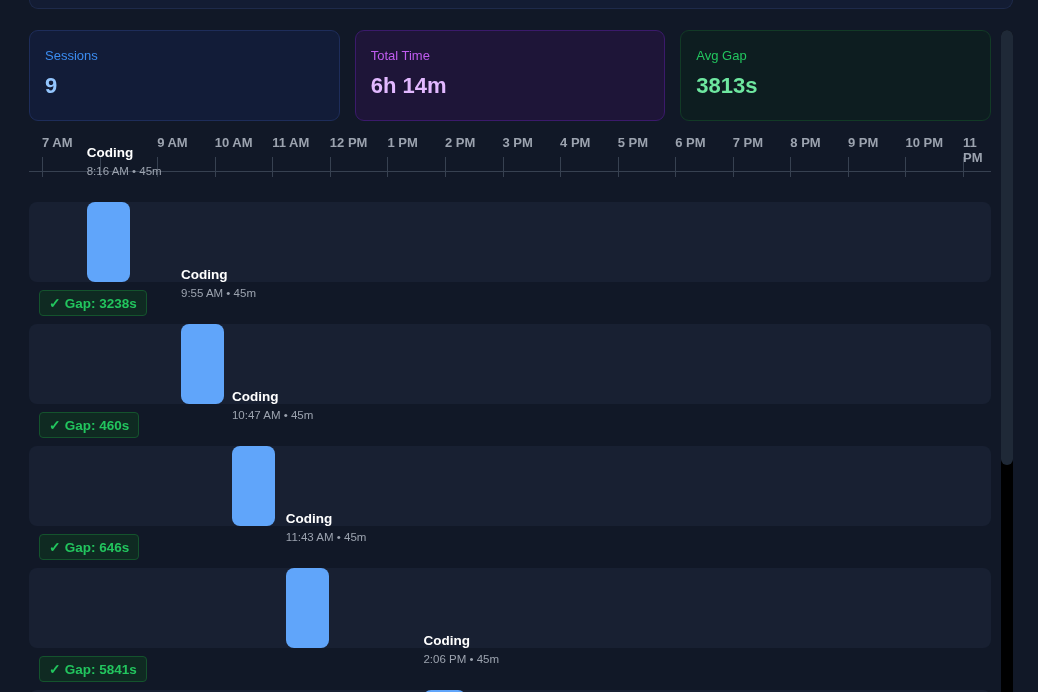  Describe the element at coordinates (326, 537) in the screenshot. I see `session-time: 11:43 AM • 45m` at that location.